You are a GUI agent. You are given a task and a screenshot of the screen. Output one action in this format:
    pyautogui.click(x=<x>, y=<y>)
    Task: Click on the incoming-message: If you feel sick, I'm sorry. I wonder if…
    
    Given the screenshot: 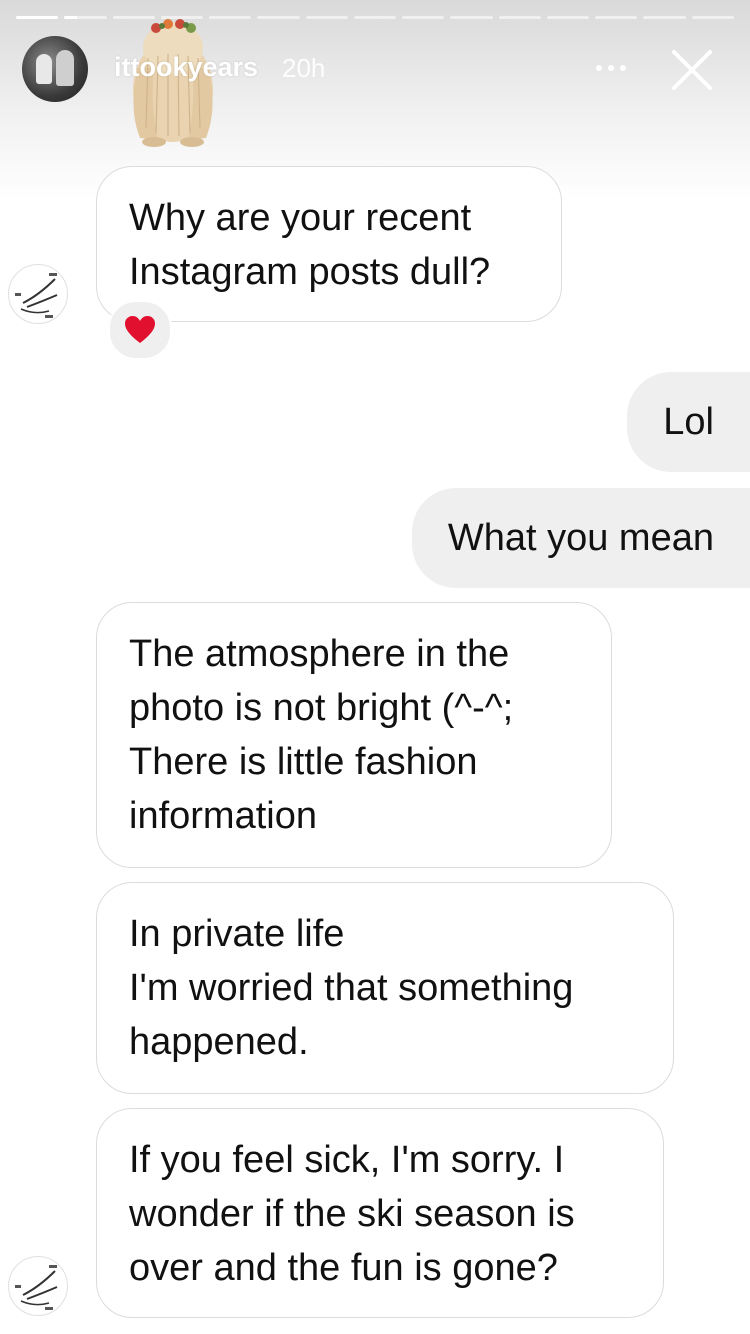 What is the action you would take?
    pyautogui.click(x=380, y=1213)
    